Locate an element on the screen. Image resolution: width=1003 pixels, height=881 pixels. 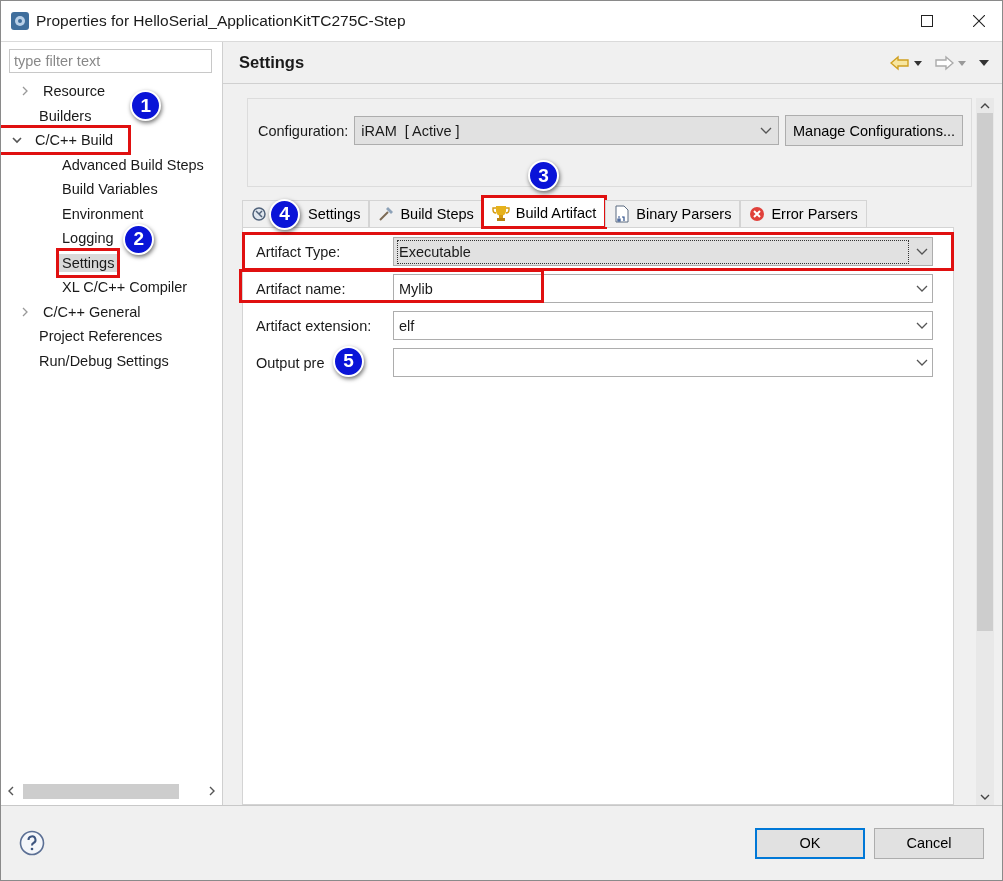
field-label: Artifact name: is located at coordinates (301, 288).